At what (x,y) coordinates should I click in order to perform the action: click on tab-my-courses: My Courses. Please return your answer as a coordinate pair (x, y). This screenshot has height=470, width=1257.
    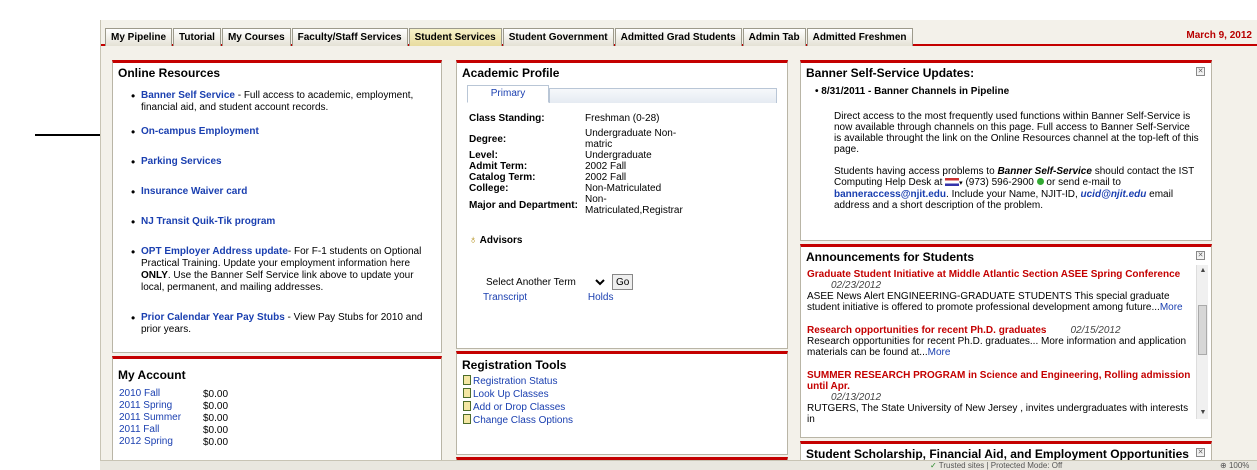
    Looking at the image, I should click on (256, 37).